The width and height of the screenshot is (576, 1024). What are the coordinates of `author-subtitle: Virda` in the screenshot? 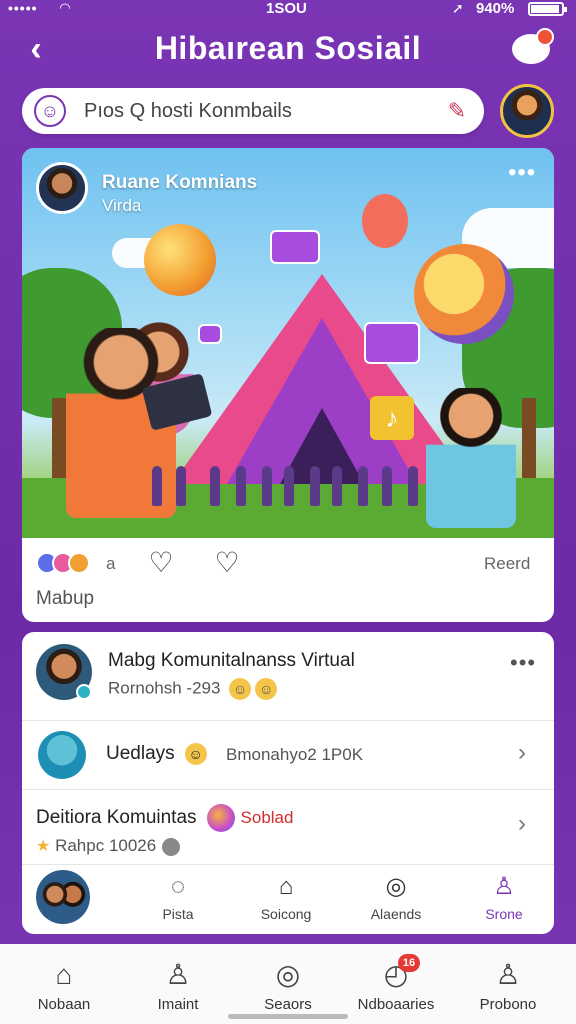 It's located at (122, 205).